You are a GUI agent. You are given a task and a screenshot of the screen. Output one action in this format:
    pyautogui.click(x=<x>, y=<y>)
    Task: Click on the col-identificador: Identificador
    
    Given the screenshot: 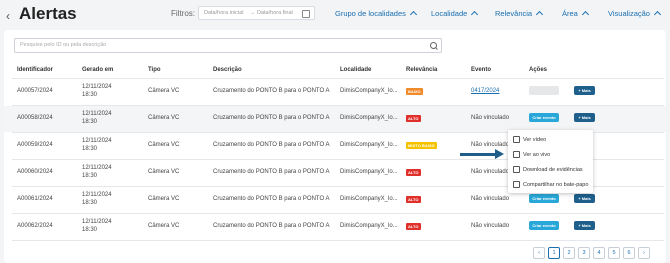 What is the action you would take?
    pyautogui.click(x=35, y=70)
    